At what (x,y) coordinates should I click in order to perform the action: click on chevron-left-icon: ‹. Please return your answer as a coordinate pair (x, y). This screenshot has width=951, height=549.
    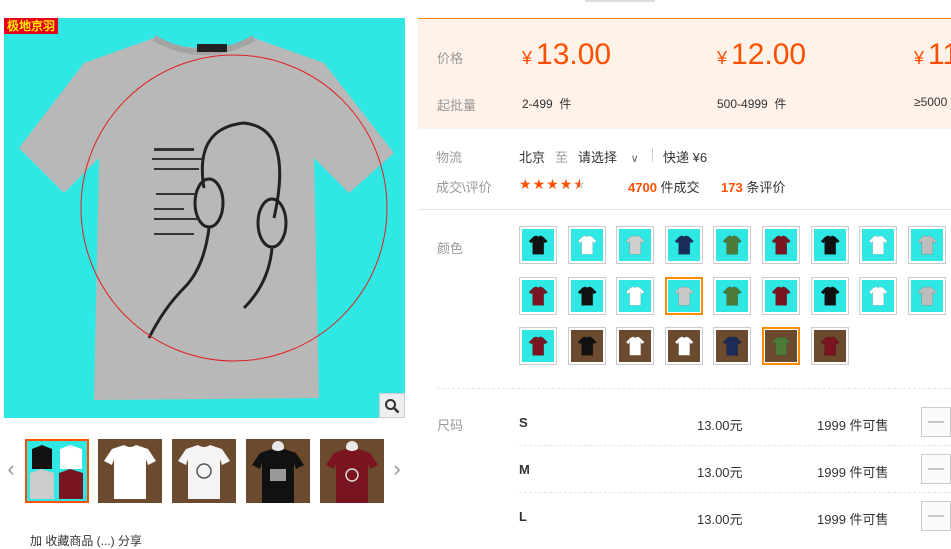
    Looking at the image, I should click on (11, 468).